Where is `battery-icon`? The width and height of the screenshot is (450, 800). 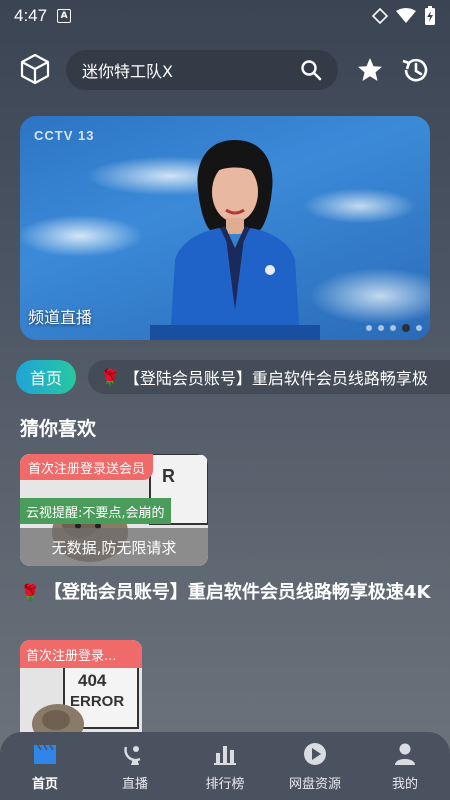 battery-icon is located at coordinates (430, 15).